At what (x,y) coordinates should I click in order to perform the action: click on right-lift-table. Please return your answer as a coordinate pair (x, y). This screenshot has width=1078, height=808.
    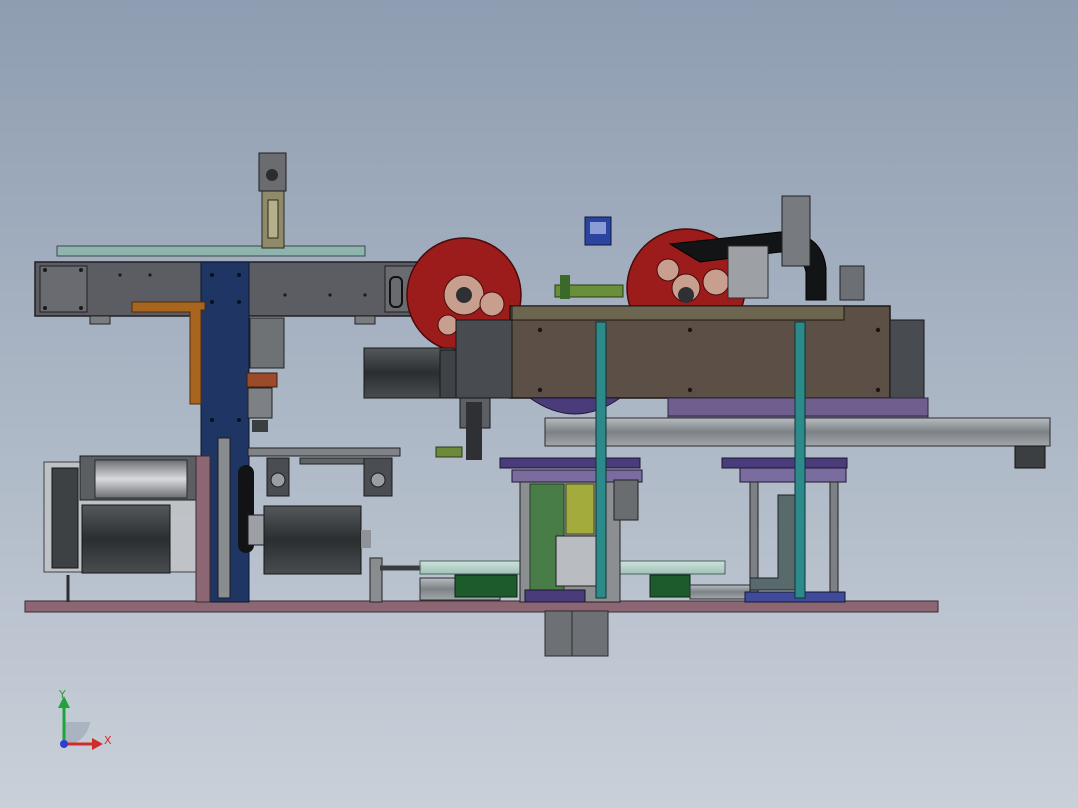
    Looking at the image, I should click on (784, 463).